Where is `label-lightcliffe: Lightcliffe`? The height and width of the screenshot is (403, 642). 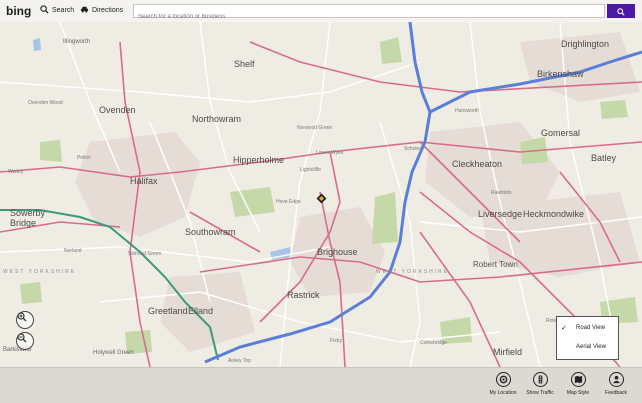
label-lightcliffe: Lightcliffe is located at coordinates (311, 170).